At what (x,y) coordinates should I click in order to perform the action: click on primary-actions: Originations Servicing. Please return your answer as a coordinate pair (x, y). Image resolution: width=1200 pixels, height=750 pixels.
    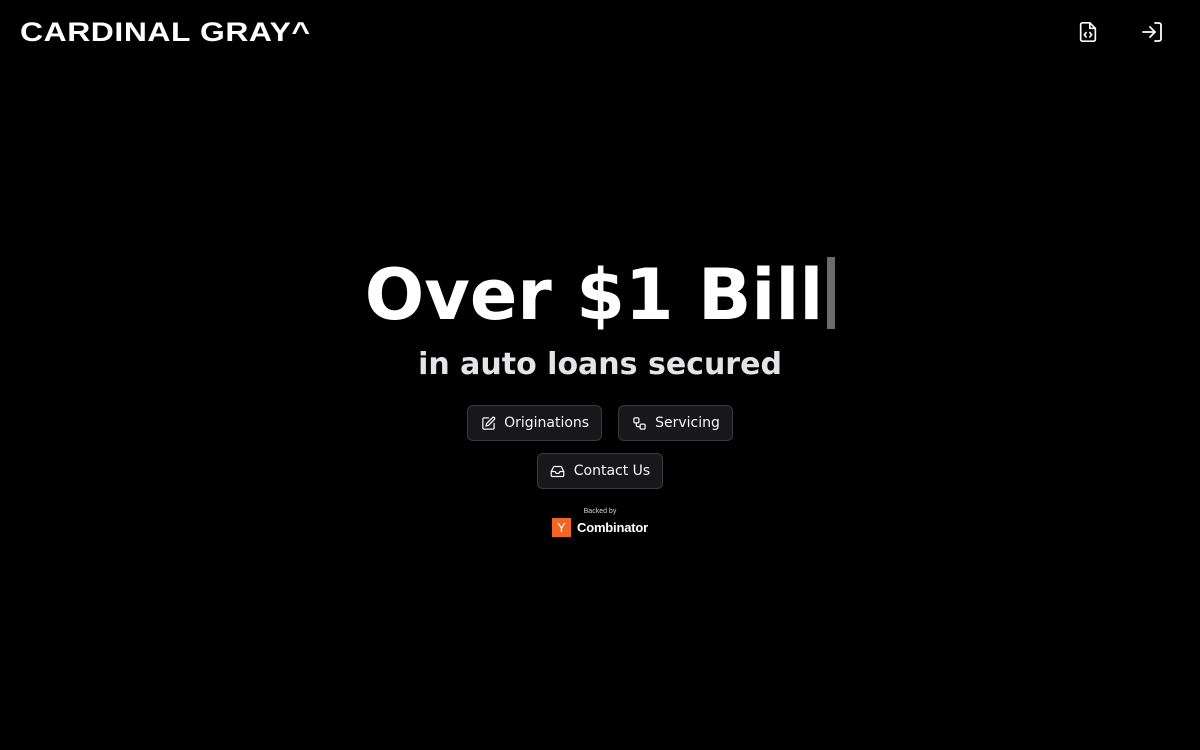
    Looking at the image, I should click on (600, 423).